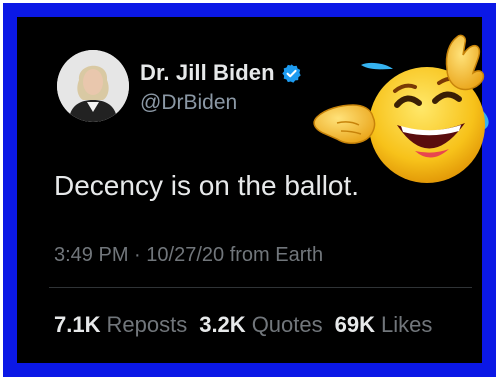  I want to click on avatar-photo, so click(93, 86).